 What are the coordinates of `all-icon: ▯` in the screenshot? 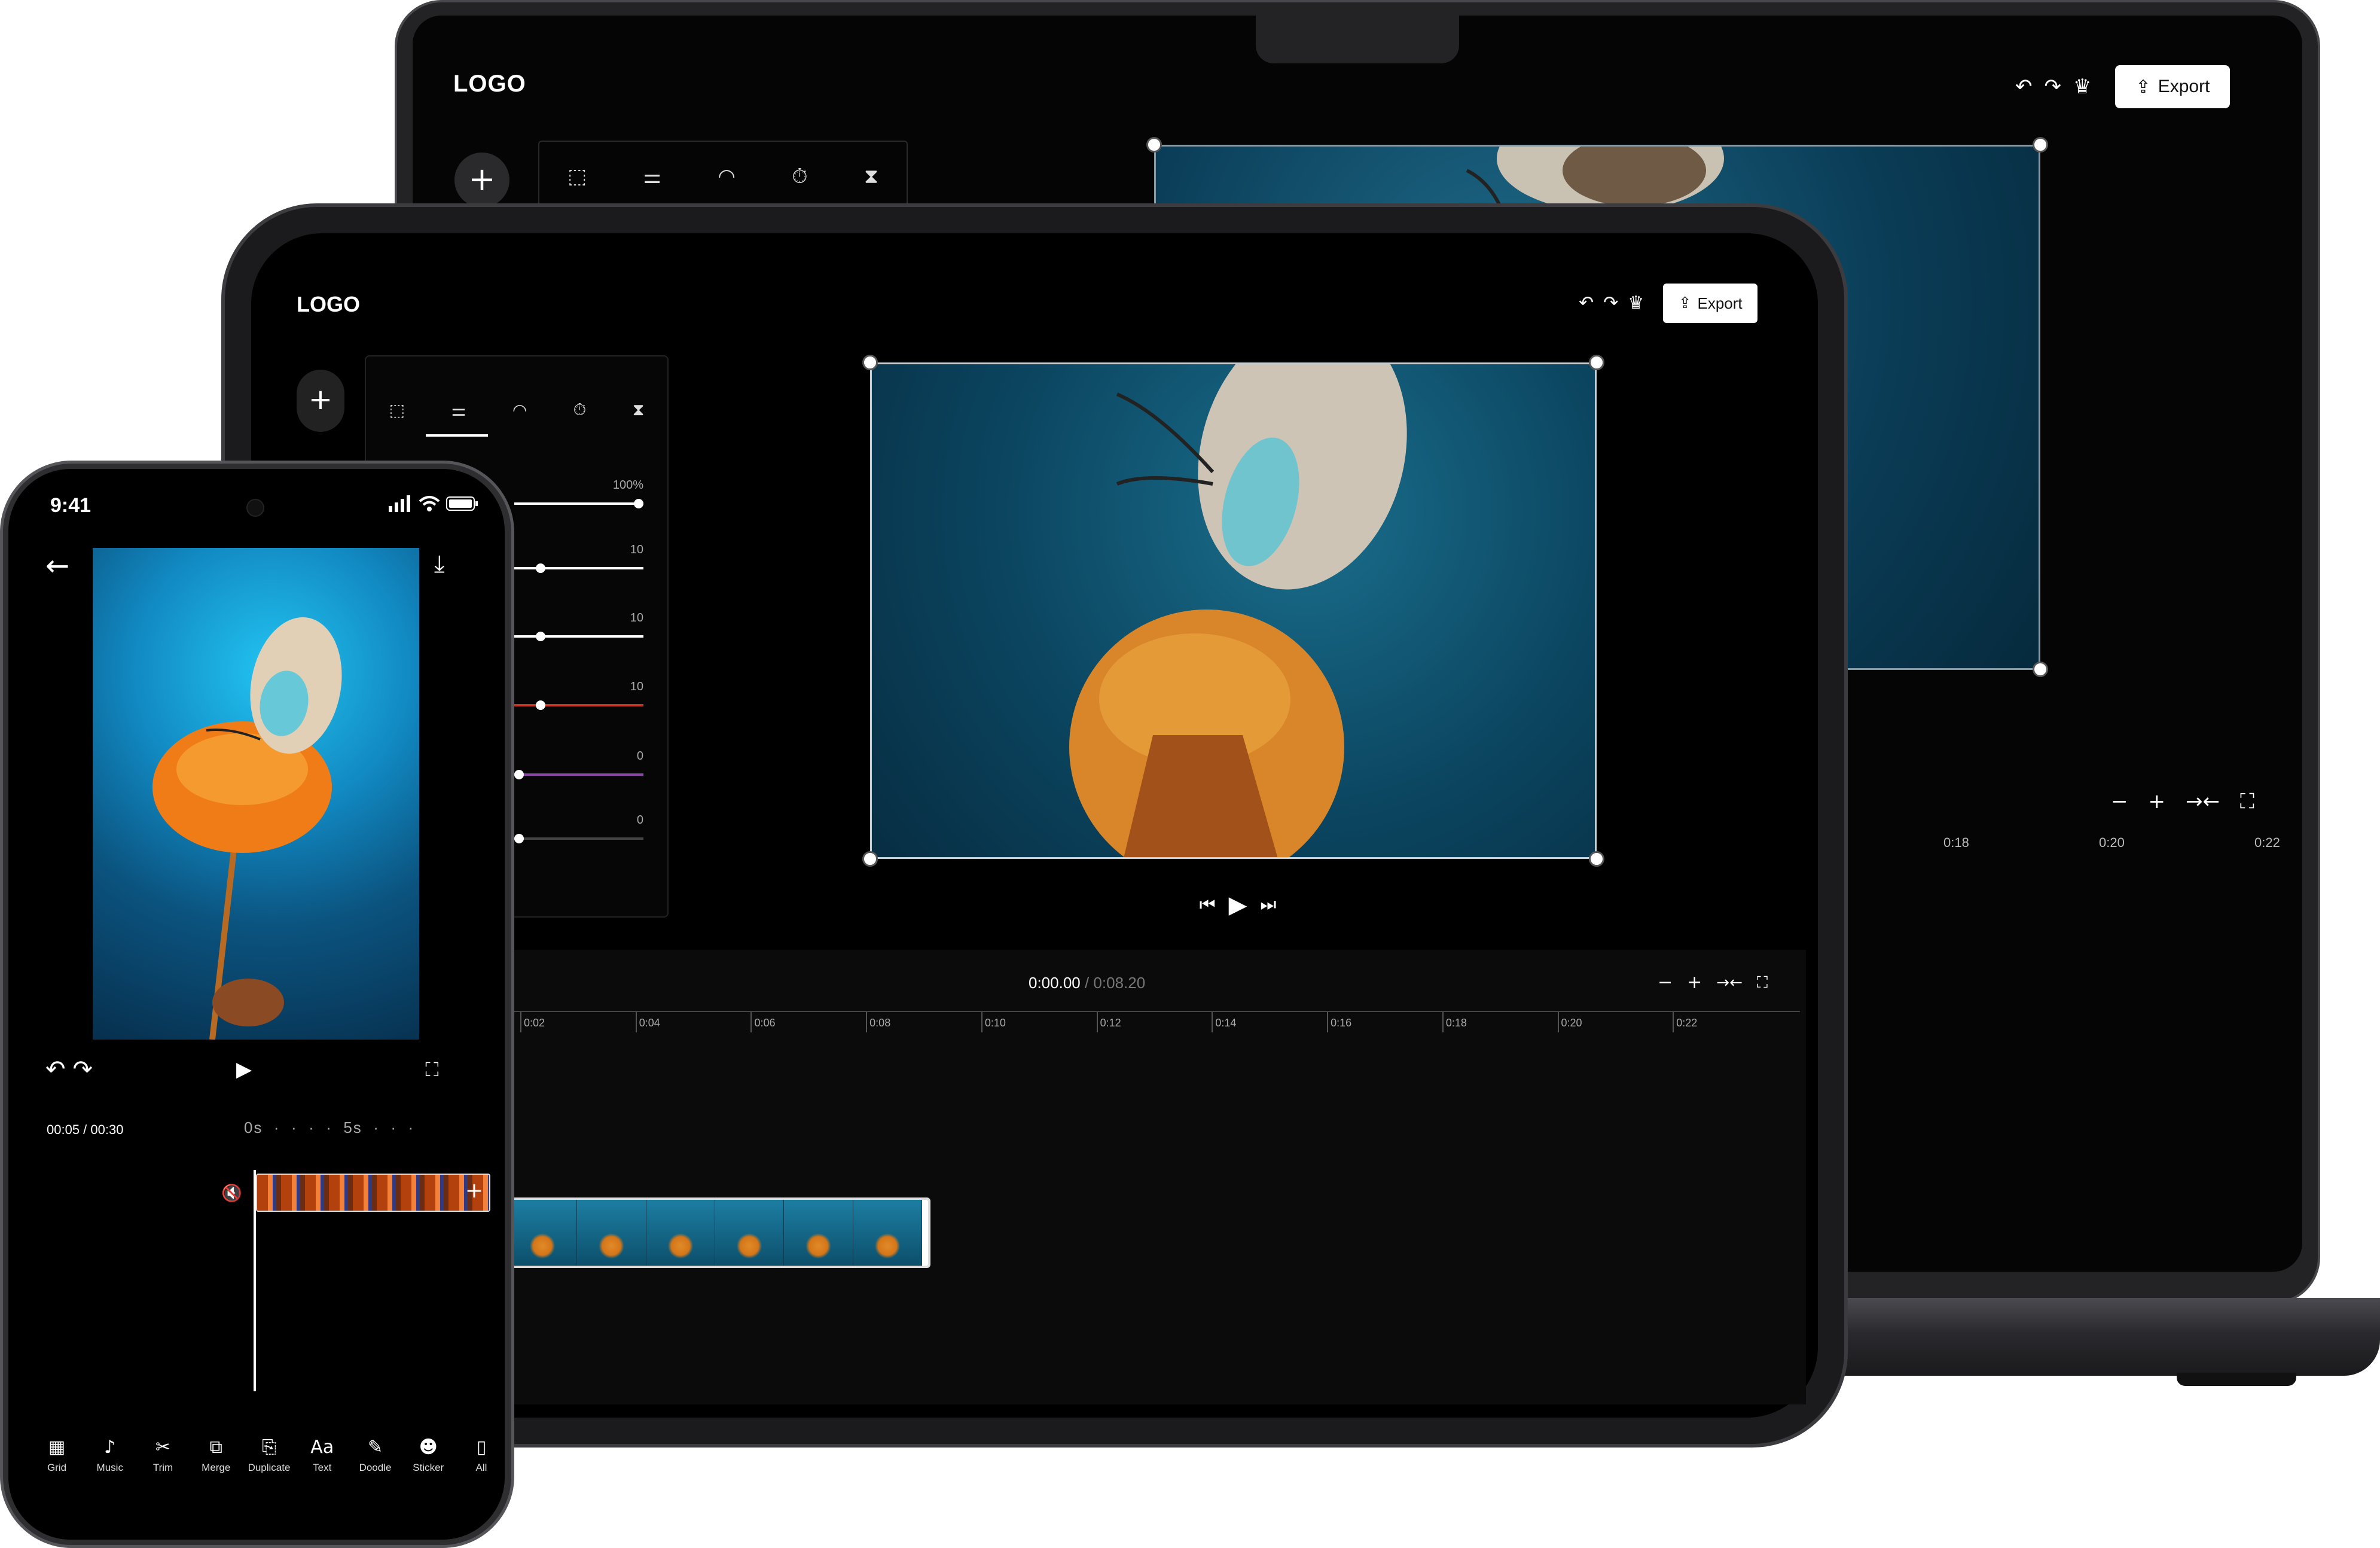 It's located at (482, 1447).